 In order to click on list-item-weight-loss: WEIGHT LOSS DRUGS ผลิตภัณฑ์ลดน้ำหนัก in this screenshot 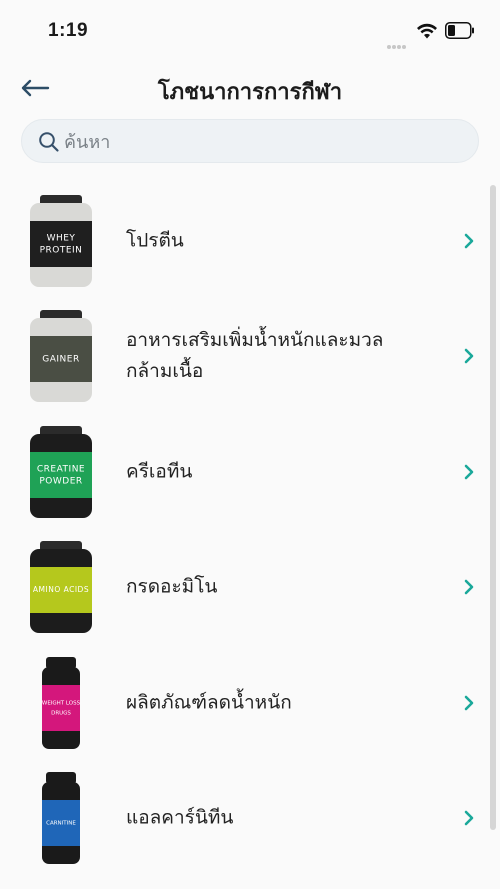, I will do `click(250, 703)`.